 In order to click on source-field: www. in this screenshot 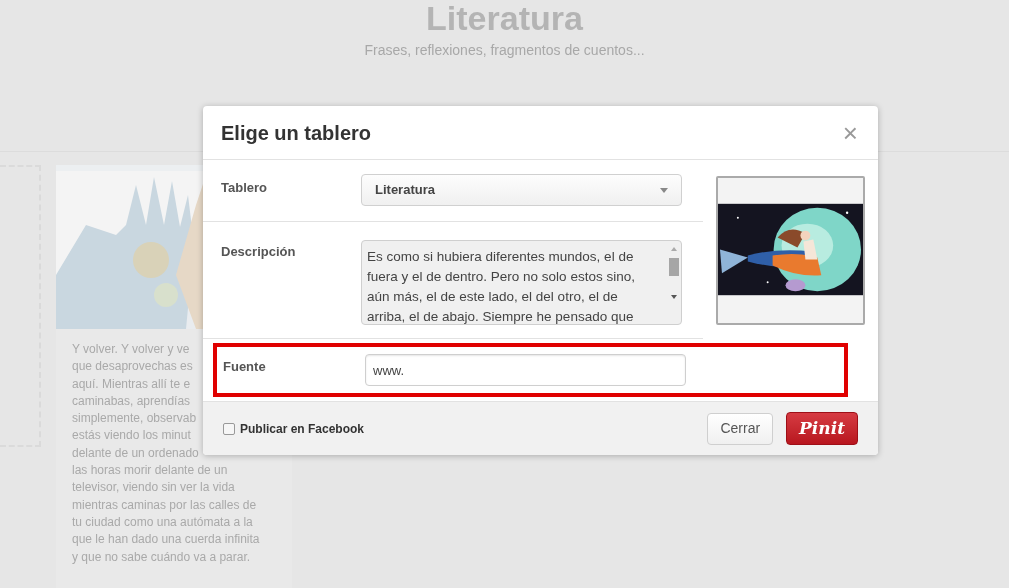, I will do `click(525, 370)`.